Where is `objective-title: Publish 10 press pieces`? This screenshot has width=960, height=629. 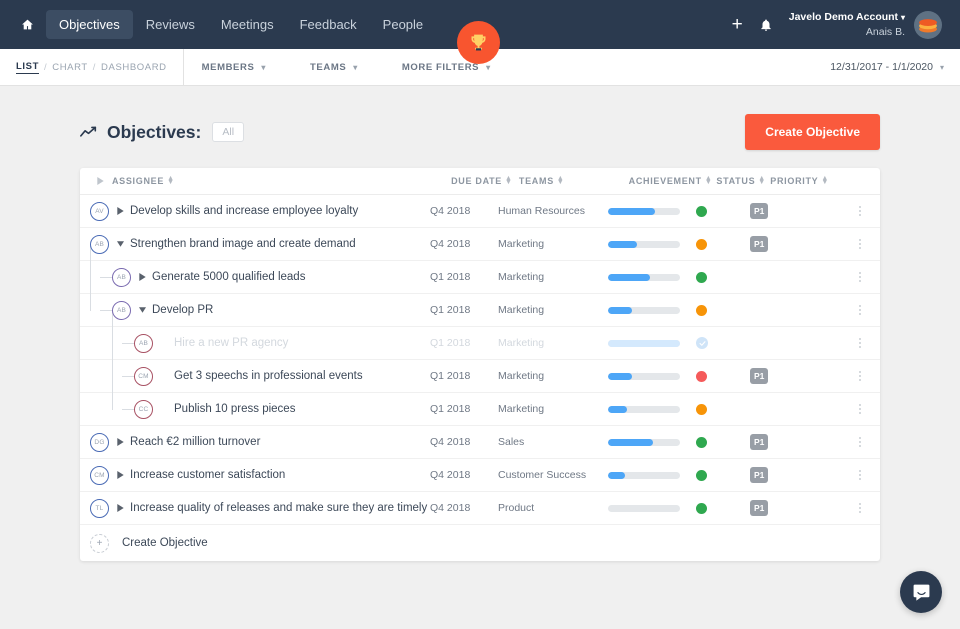 objective-title: Publish 10 press pieces is located at coordinates (234, 409).